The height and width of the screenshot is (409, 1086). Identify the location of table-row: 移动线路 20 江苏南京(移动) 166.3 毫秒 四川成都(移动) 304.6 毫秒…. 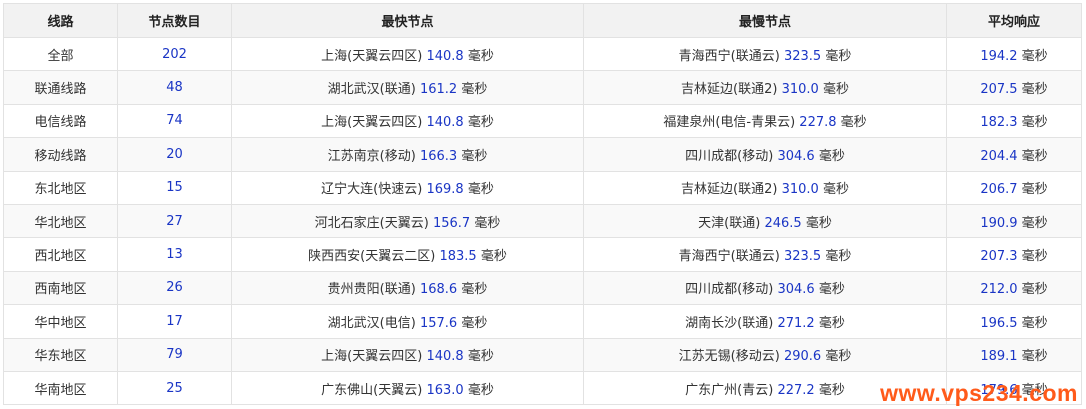
(542, 154).